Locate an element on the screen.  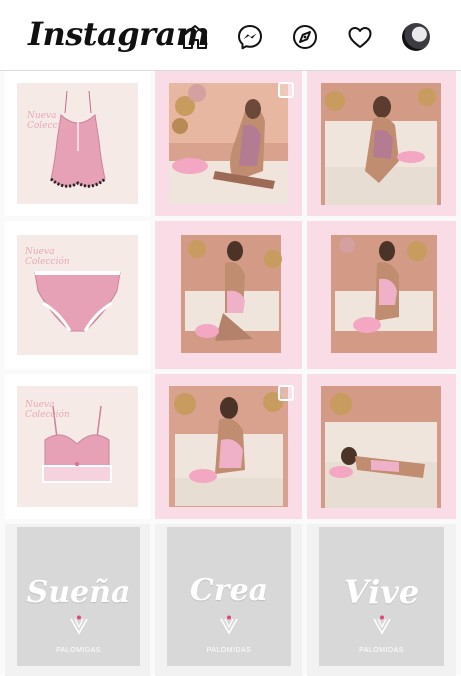
brand-word: Crea is located at coordinates (229, 590).